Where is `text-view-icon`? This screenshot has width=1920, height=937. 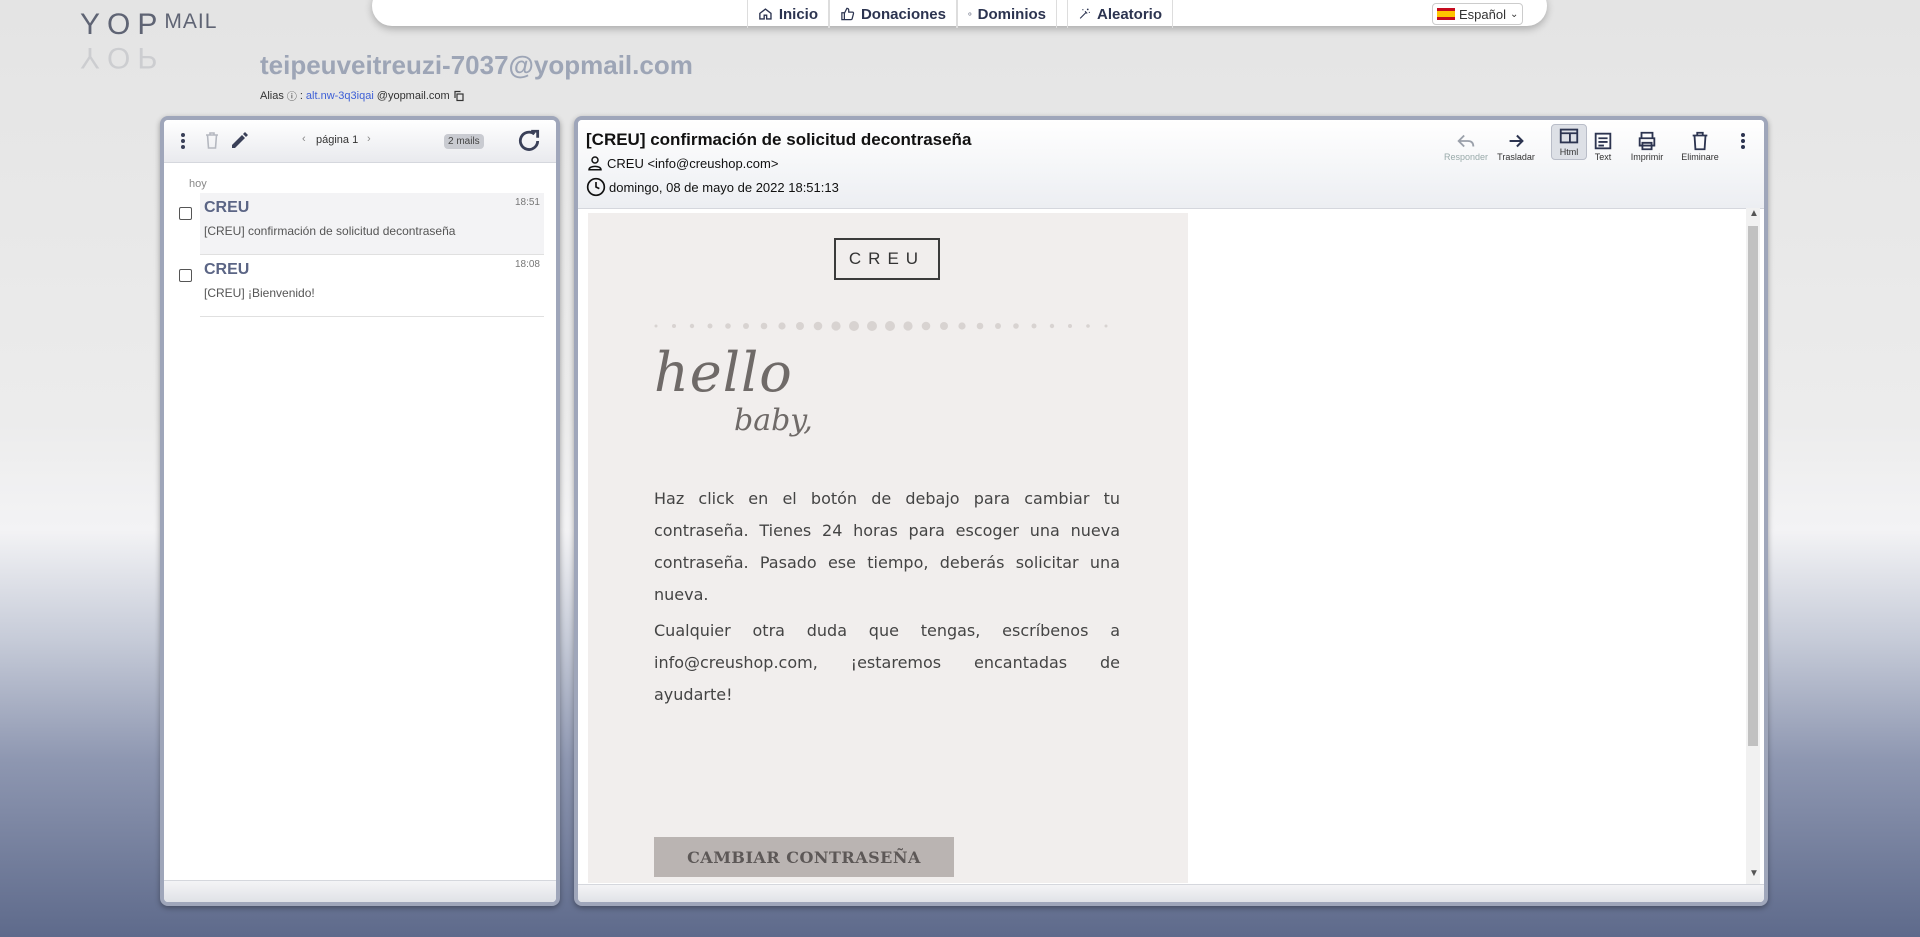 text-view-icon is located at coordinates (1603, 141).